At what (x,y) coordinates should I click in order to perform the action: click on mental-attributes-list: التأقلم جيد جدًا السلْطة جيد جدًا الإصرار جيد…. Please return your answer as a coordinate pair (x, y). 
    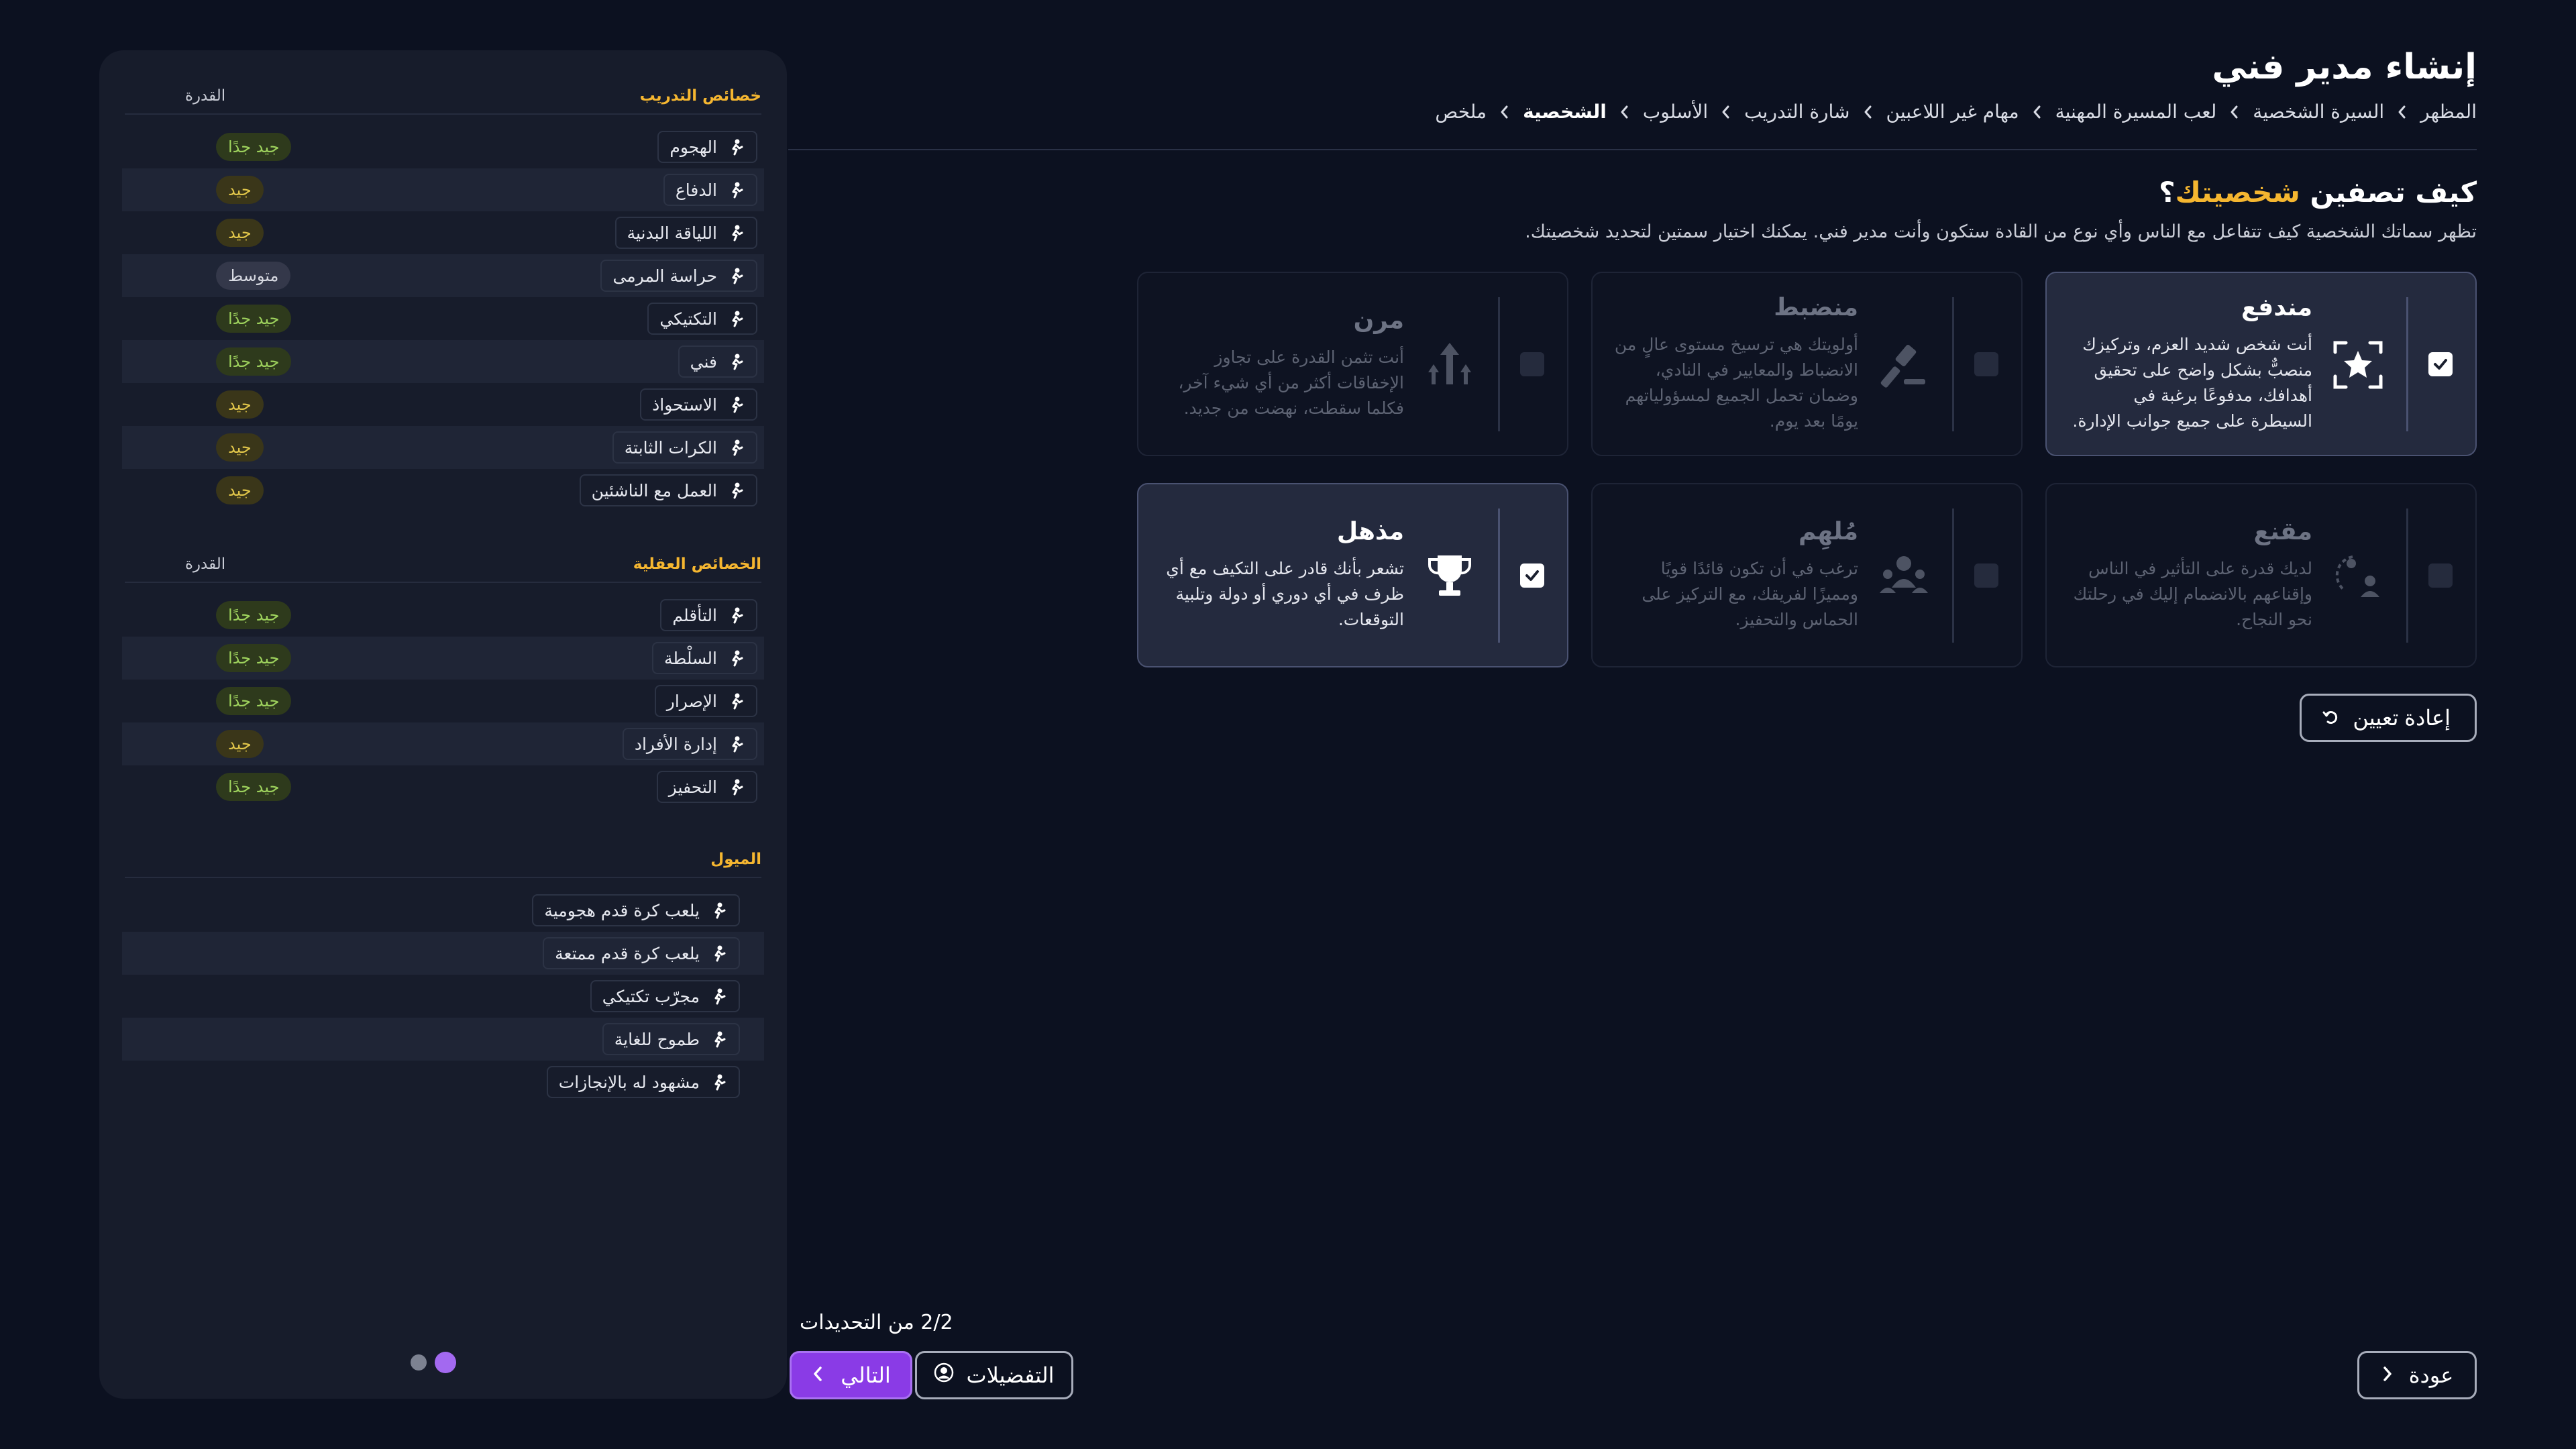
    Looking at the image, I should click on (443, 701).